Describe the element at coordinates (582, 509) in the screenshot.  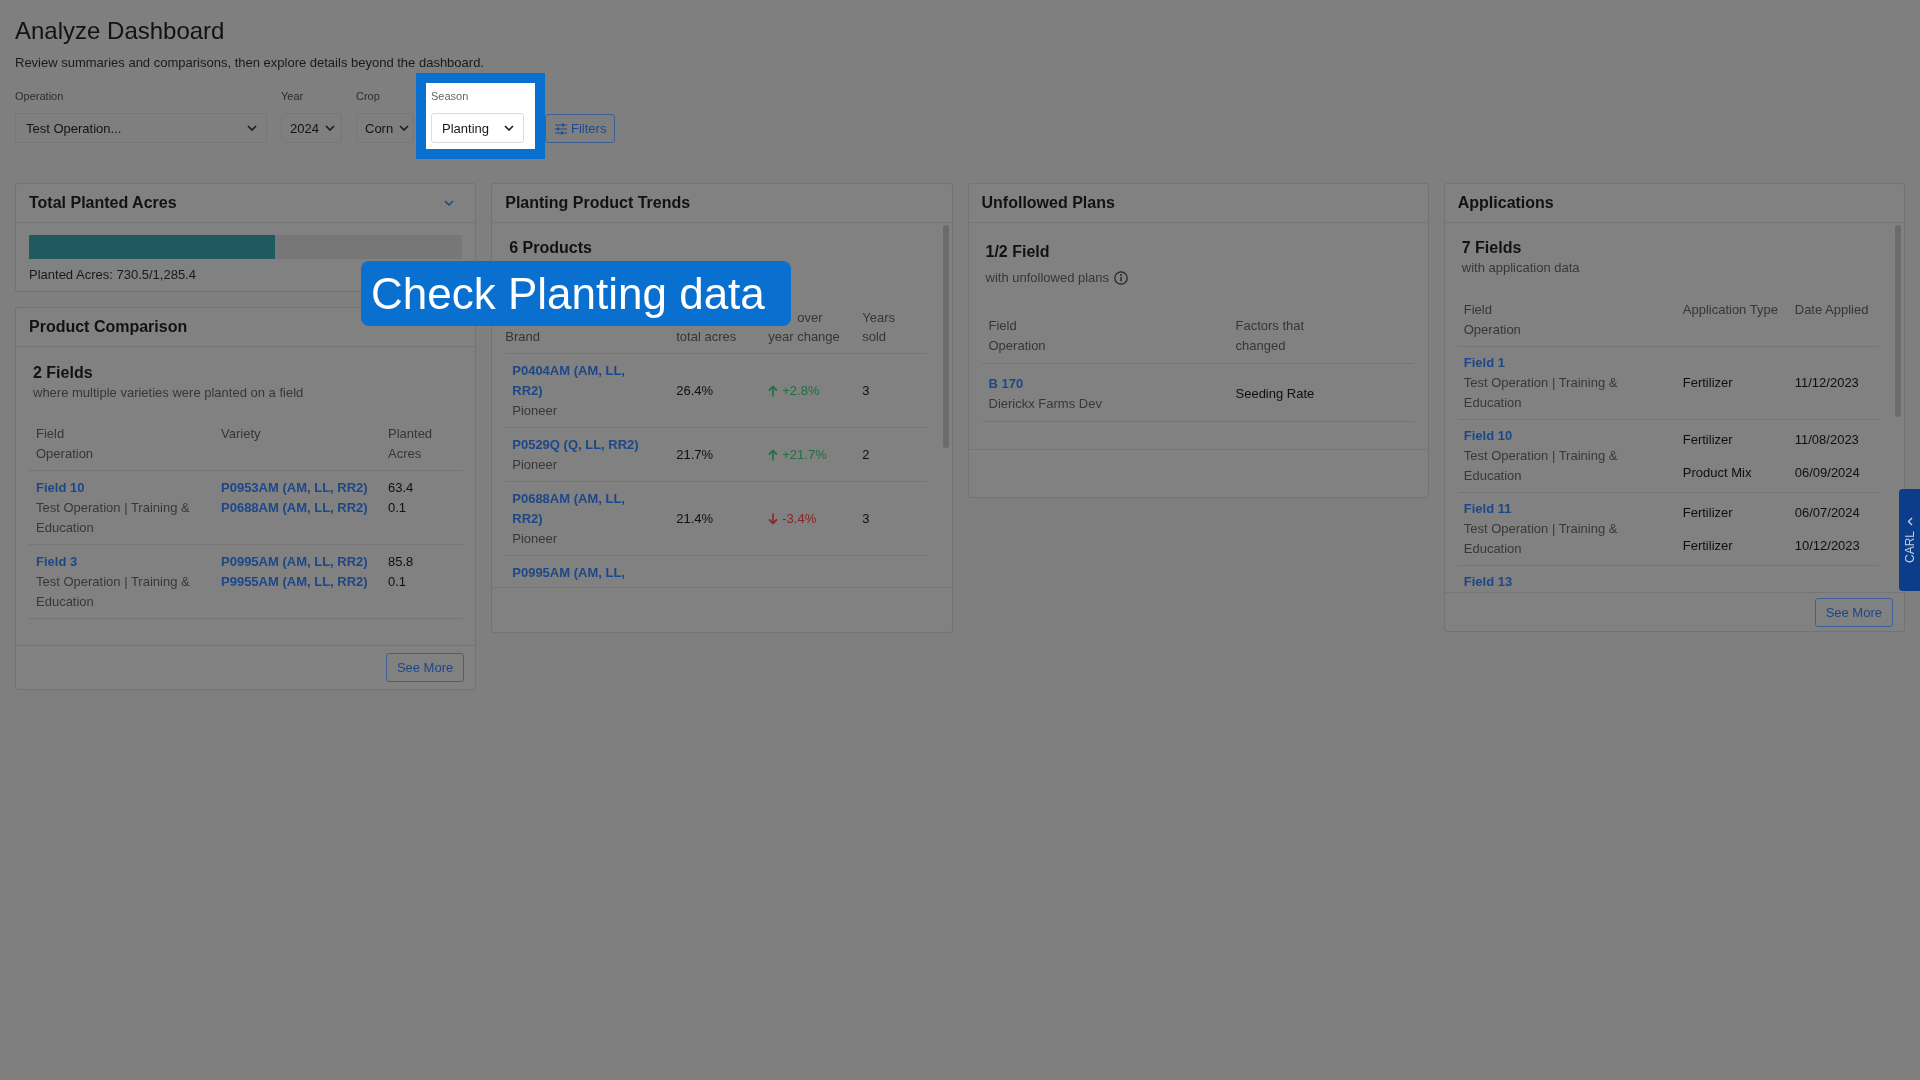
I see `product-link: P0688AM (AM, LL, RR2)` at that location.